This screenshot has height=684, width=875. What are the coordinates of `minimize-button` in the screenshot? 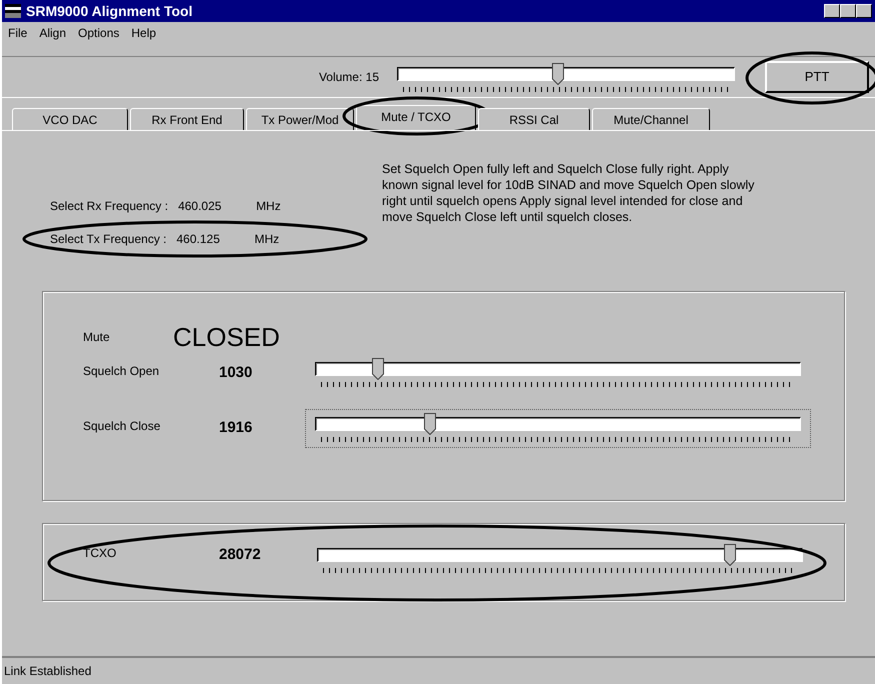 It's located at (832, 11).